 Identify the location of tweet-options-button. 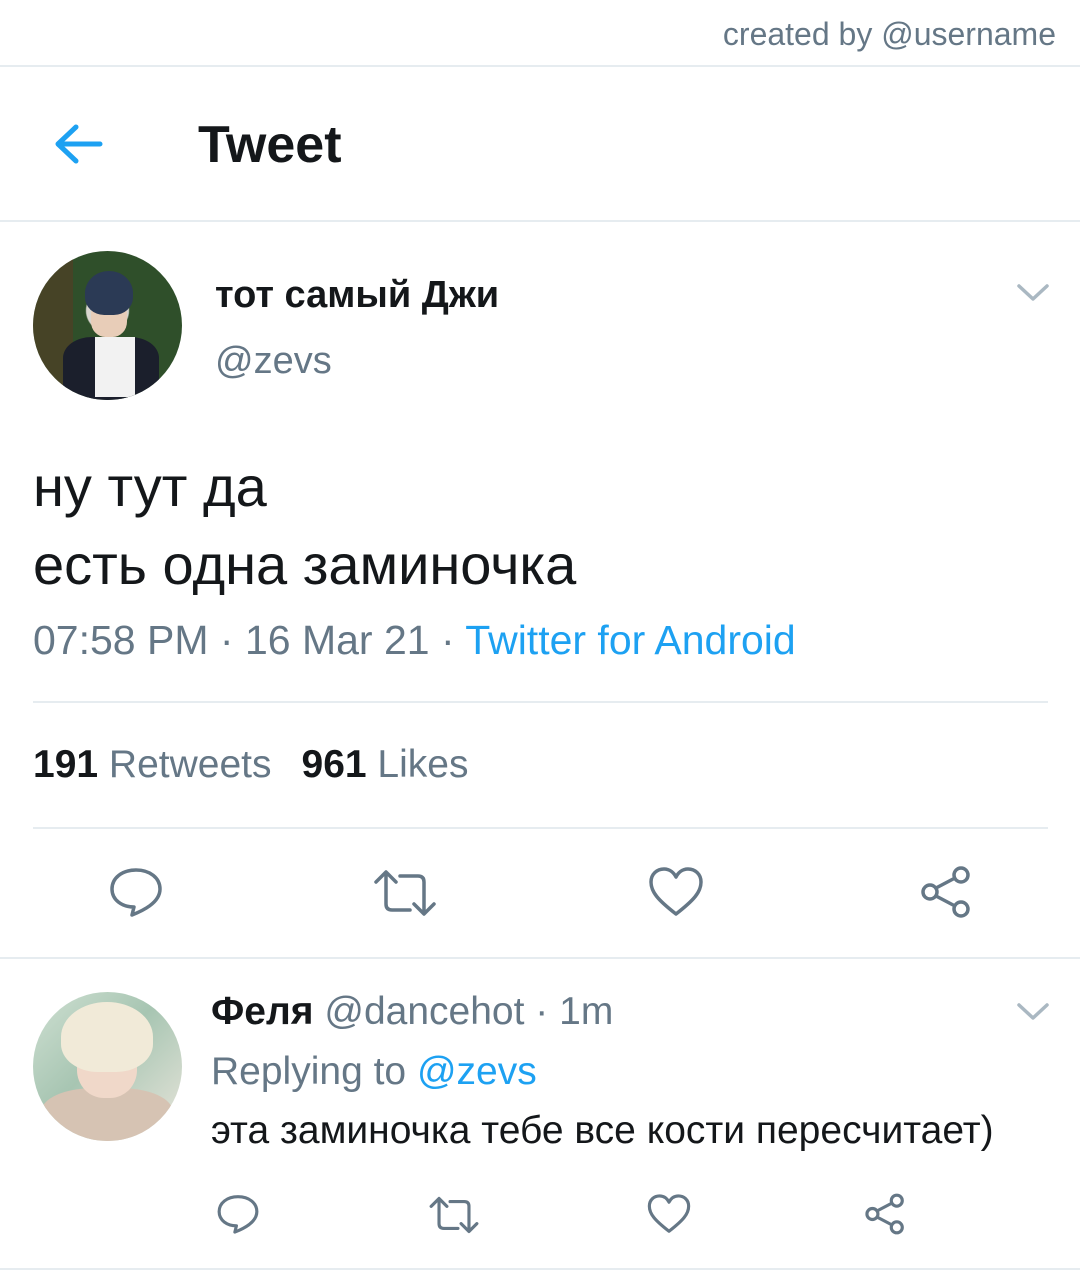
(1033, 293).